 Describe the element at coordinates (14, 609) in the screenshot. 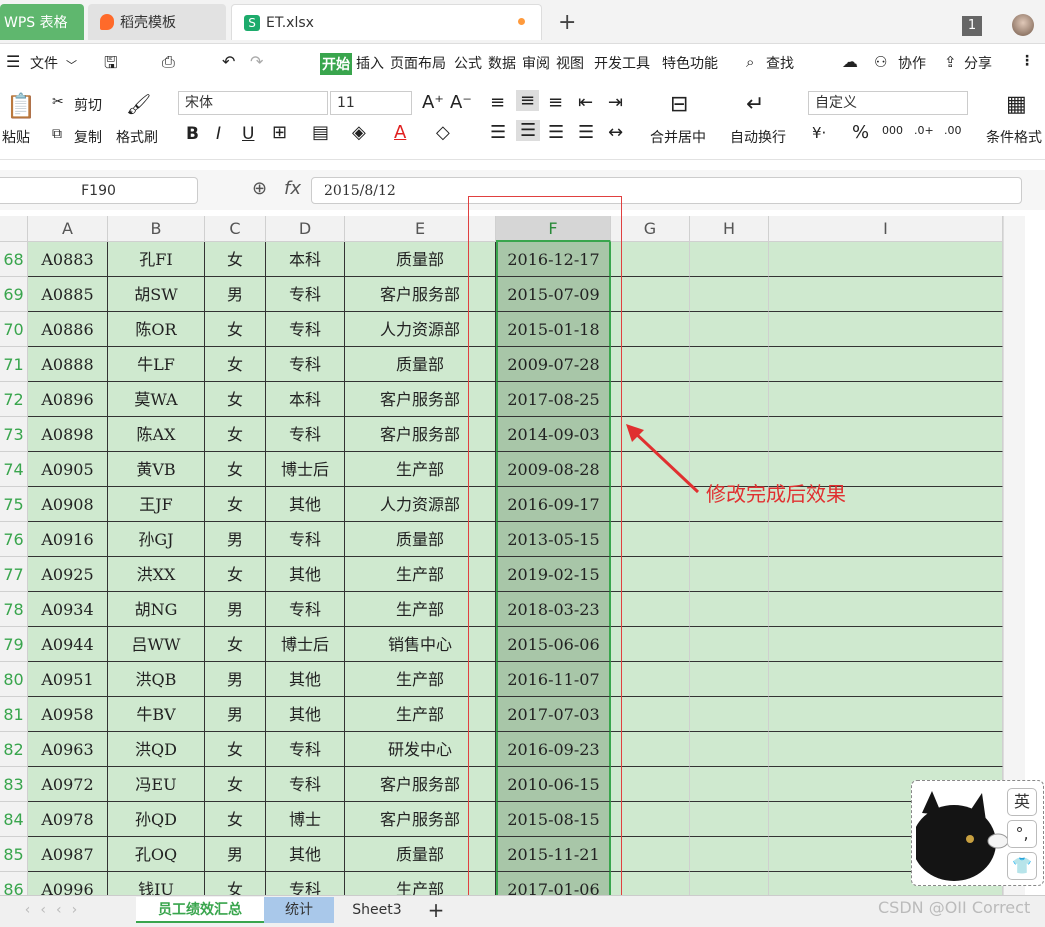

I see `row-number: 78` at that location.